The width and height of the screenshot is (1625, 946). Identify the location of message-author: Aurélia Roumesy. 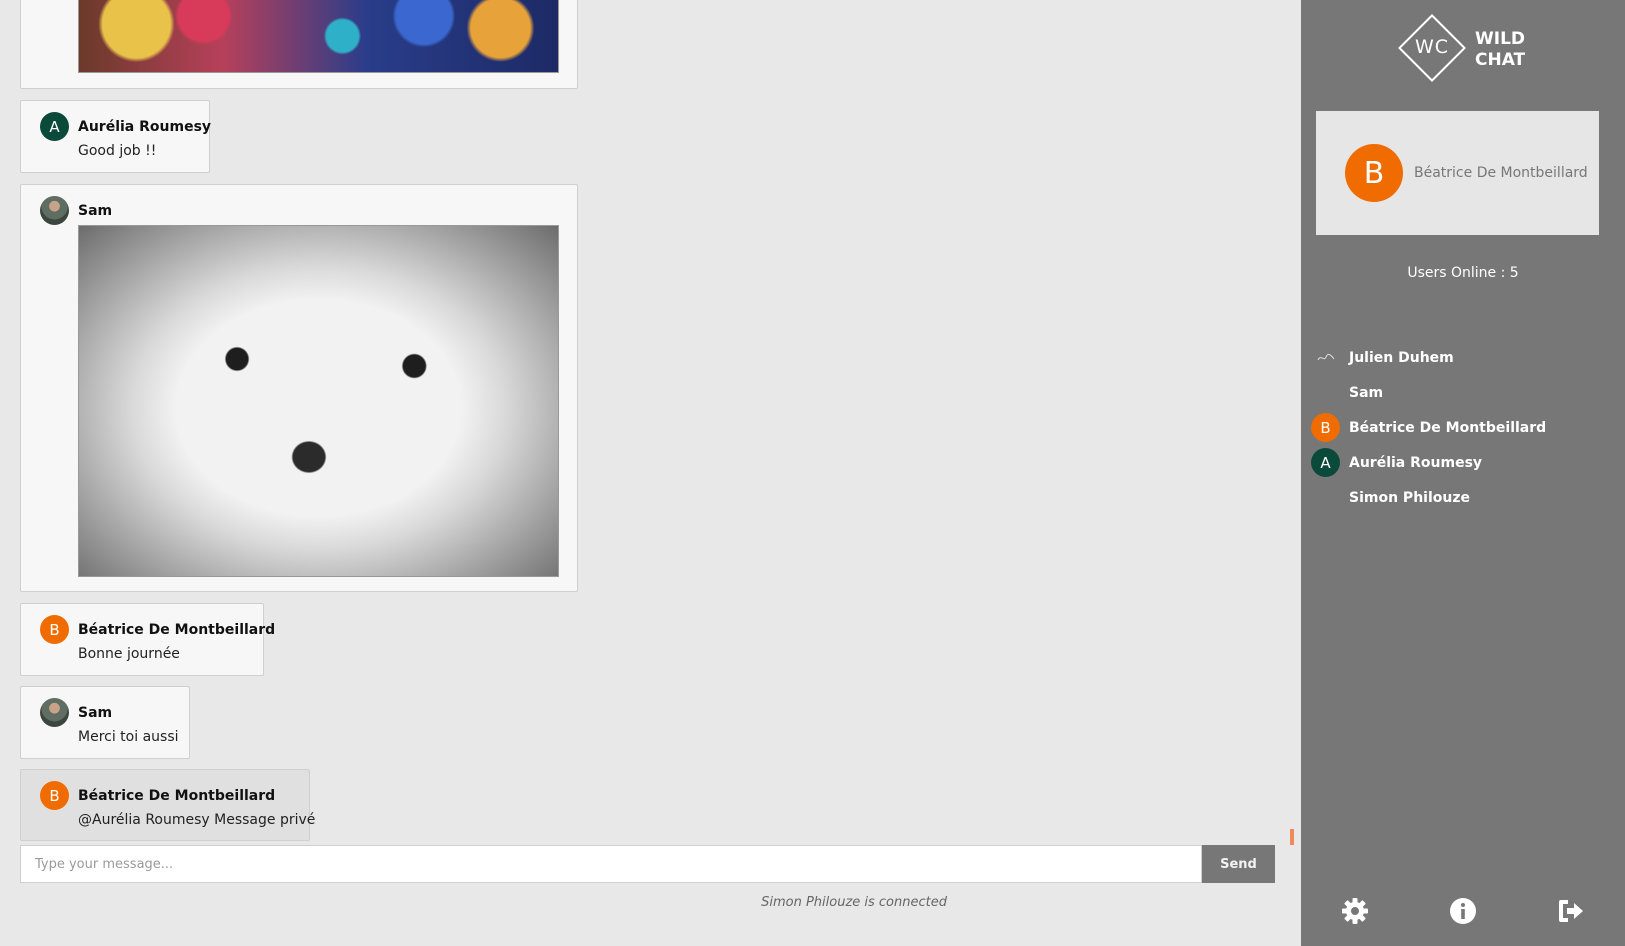
(145, 127).